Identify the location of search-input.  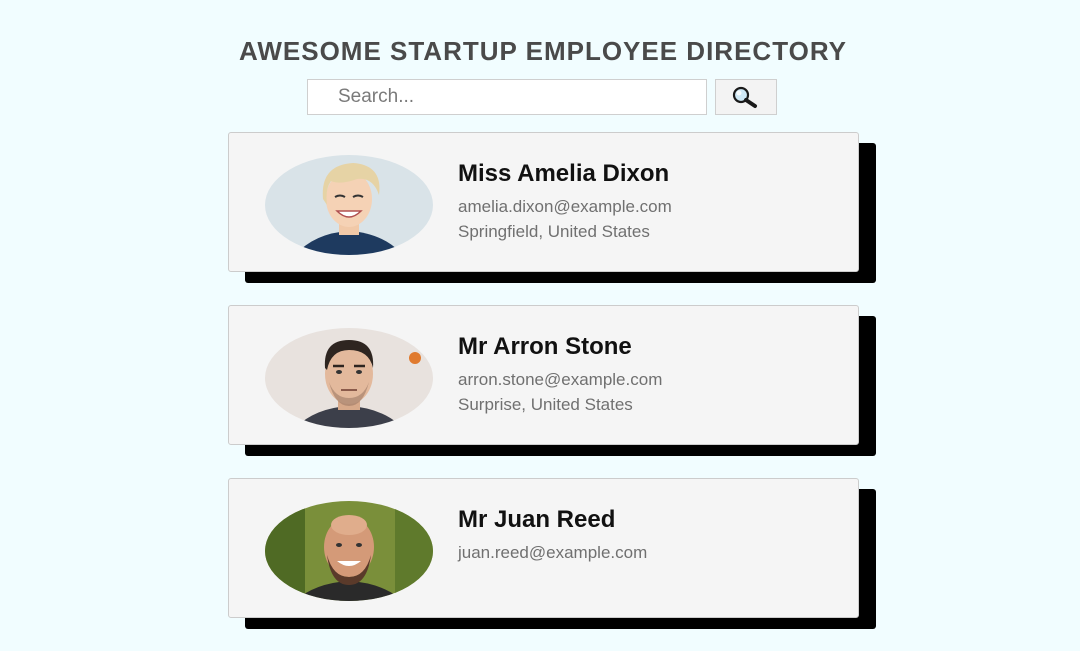
(507, 97).